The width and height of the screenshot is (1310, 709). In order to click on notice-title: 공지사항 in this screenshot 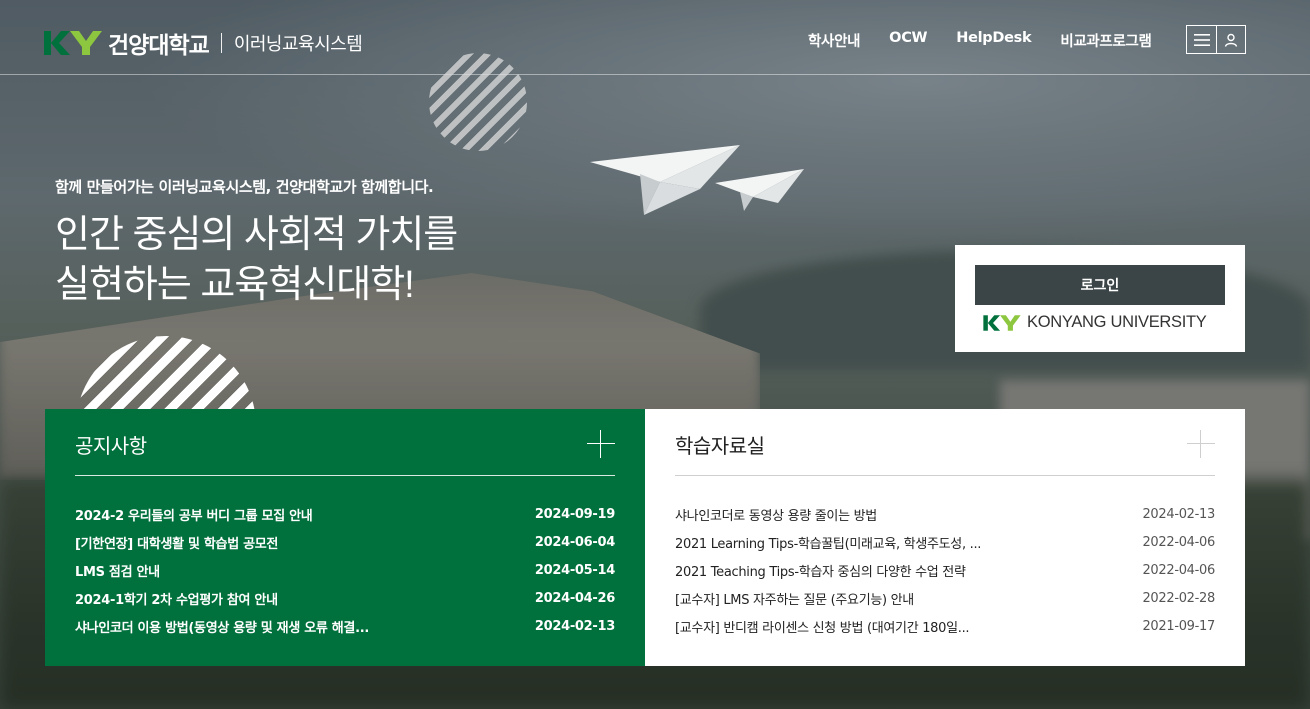, I will do `click(111, 445)`.